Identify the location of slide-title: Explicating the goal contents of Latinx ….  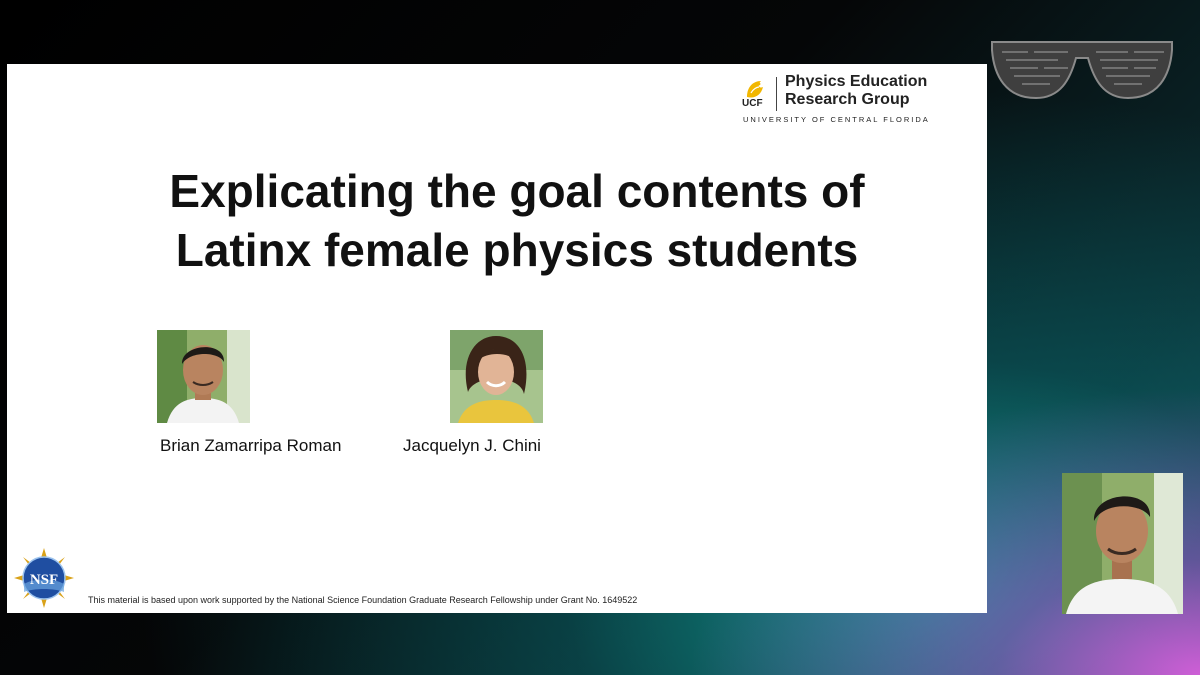
(517, 221).